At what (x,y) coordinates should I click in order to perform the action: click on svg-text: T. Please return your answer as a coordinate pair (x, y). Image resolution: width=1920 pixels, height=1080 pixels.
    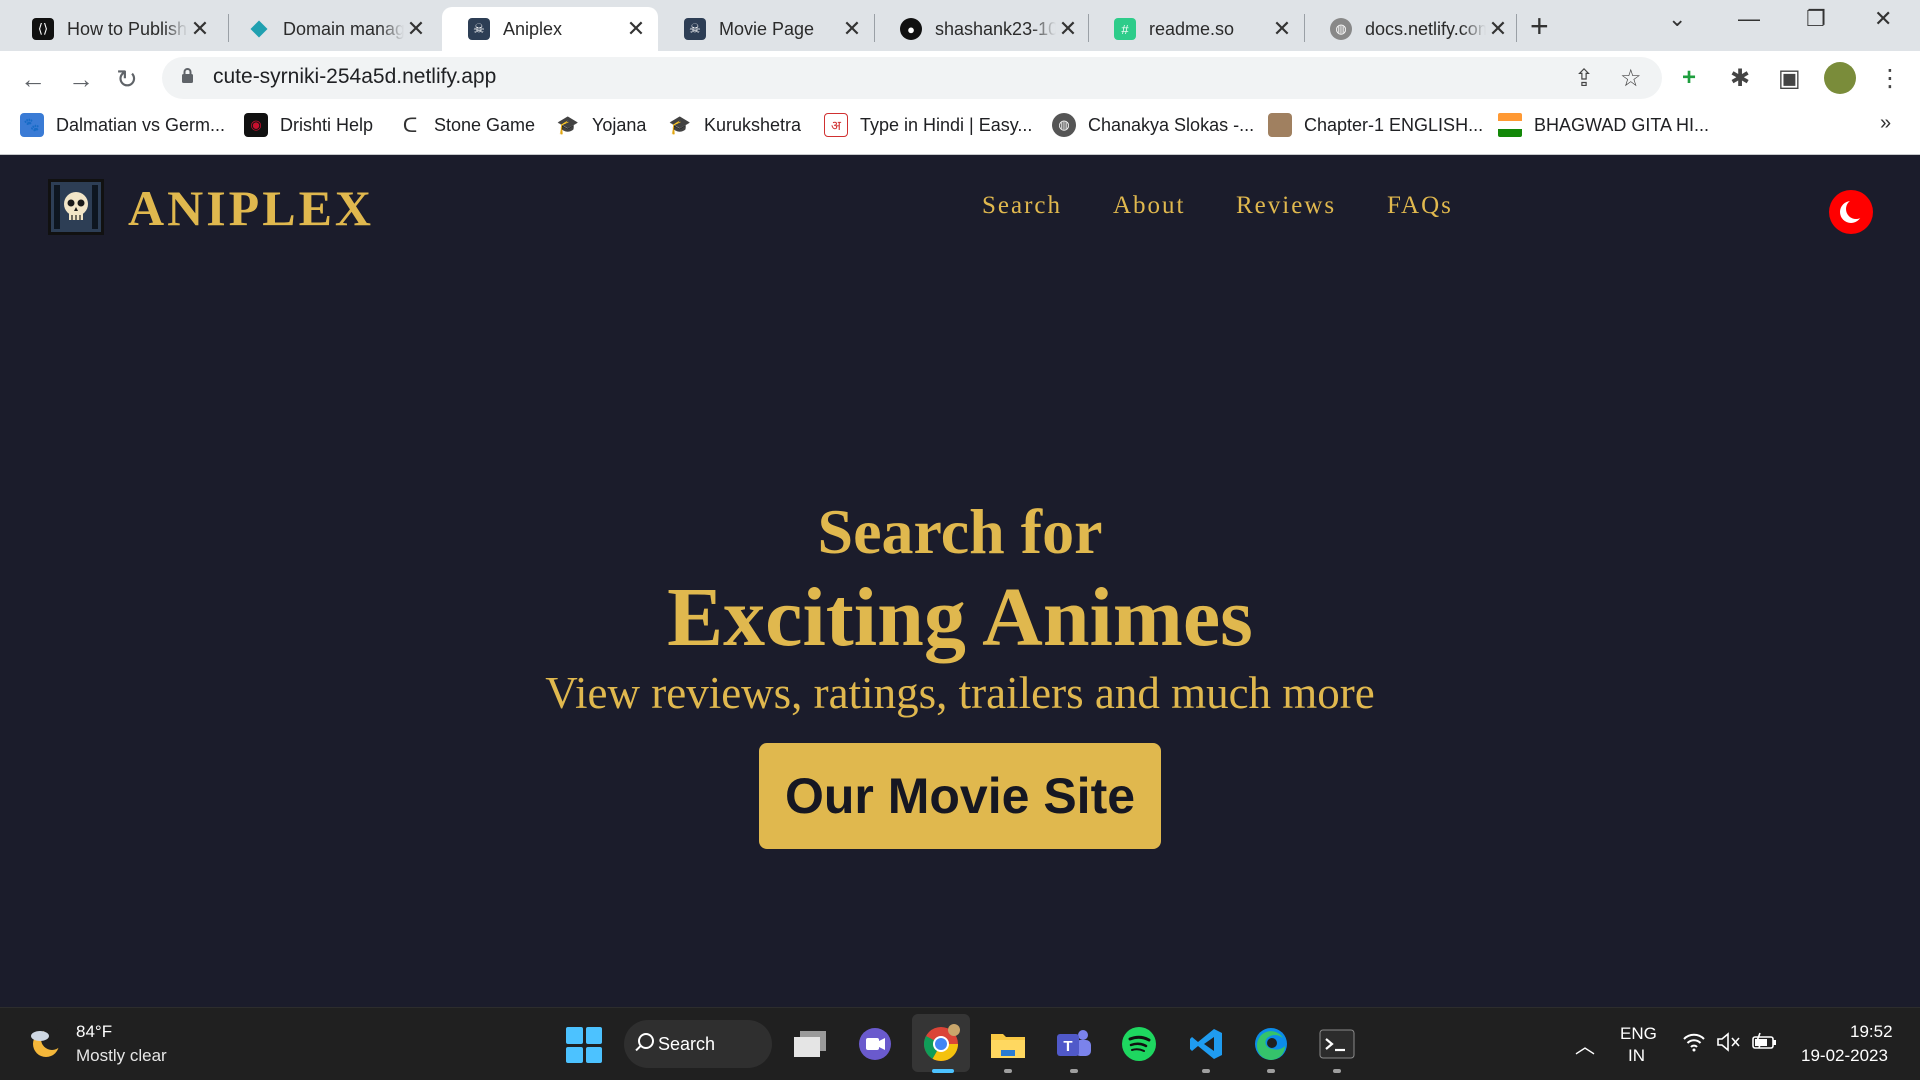
    Looking at the image, I should click on (1067, 1046).